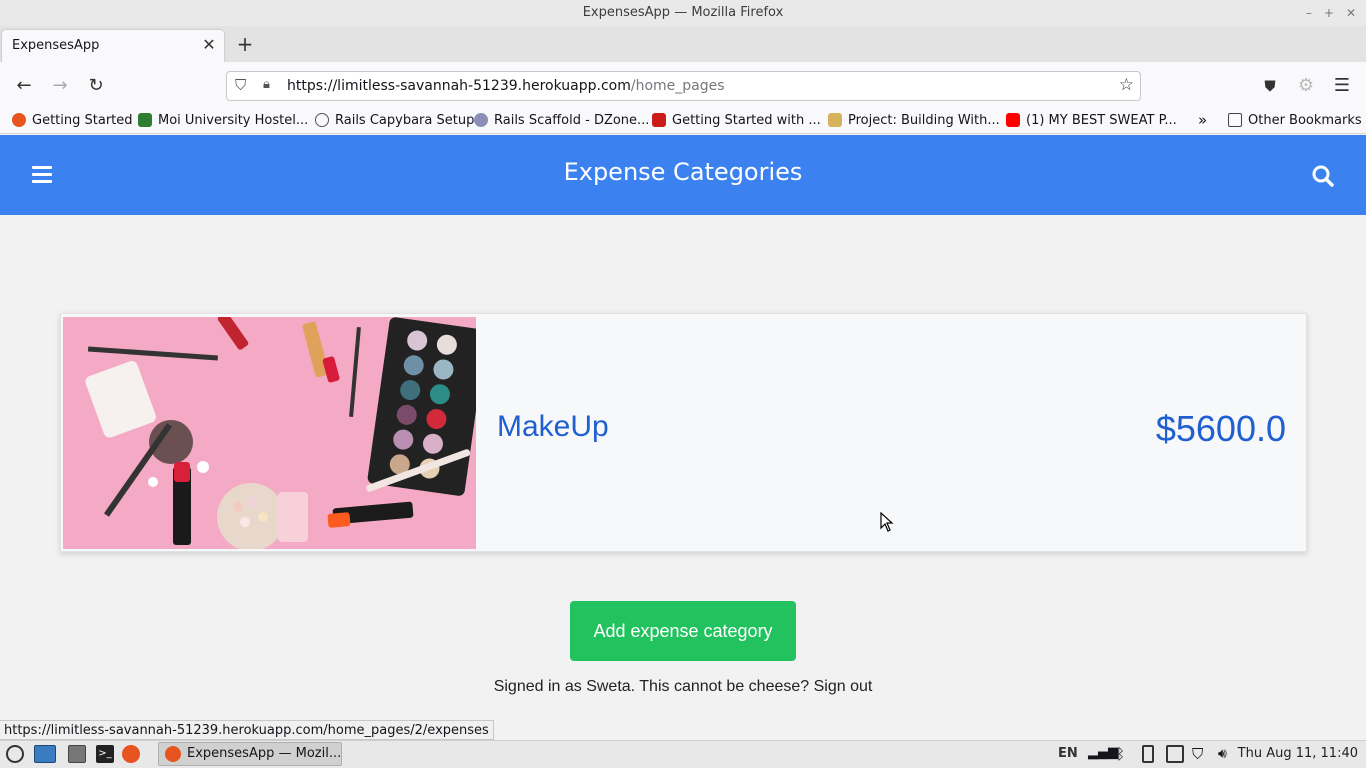  What do you see at coordinates (105, 754) in the screenshot?
I see `terminal-icon: >_` at bounding box center [105, 754].